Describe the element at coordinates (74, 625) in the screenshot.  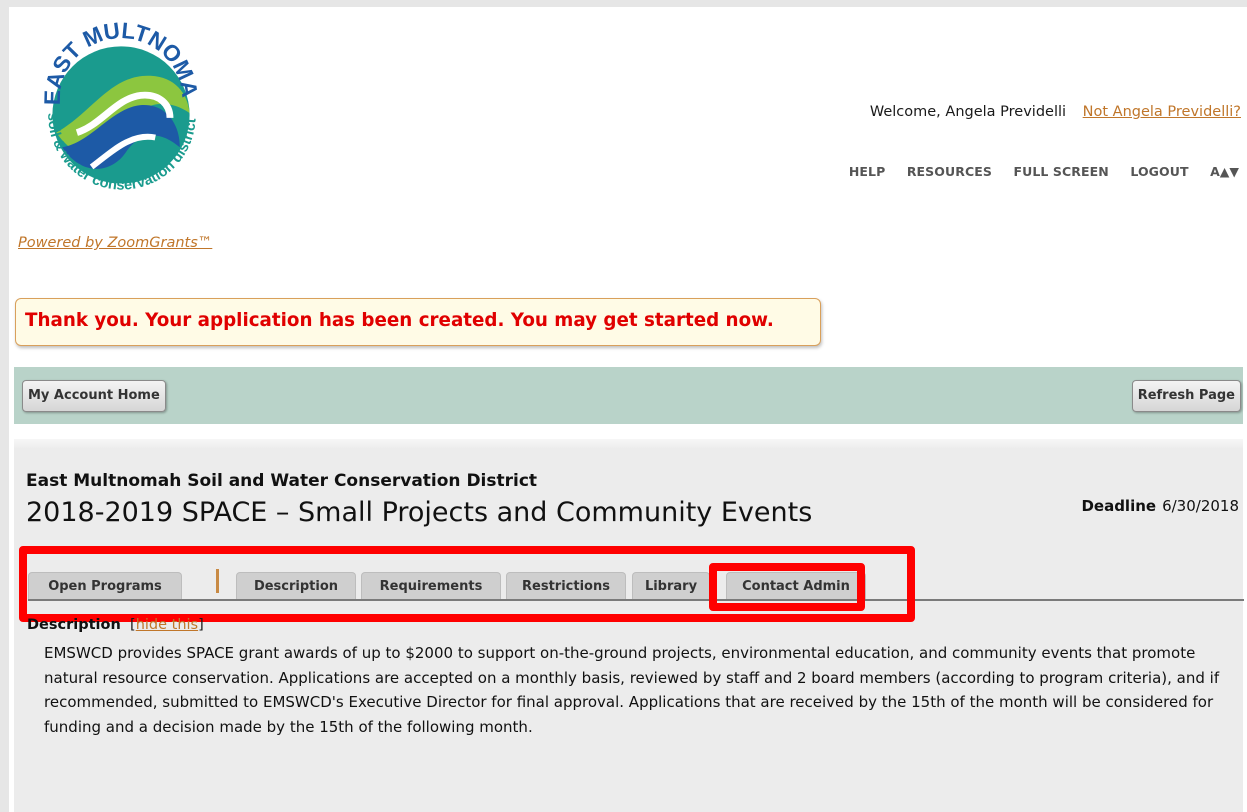
I see `description-heading: Description` at that location.